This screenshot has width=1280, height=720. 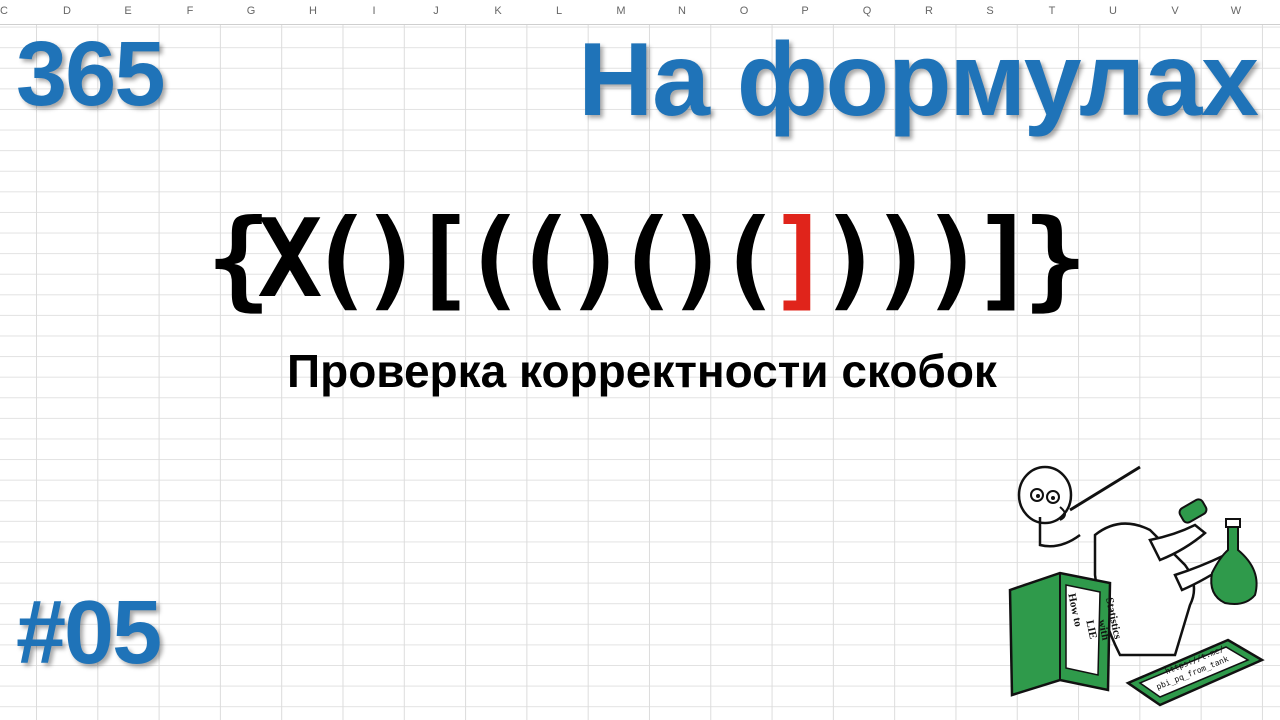 I want to click on column-header-k: K, so click(x=498, y=11).